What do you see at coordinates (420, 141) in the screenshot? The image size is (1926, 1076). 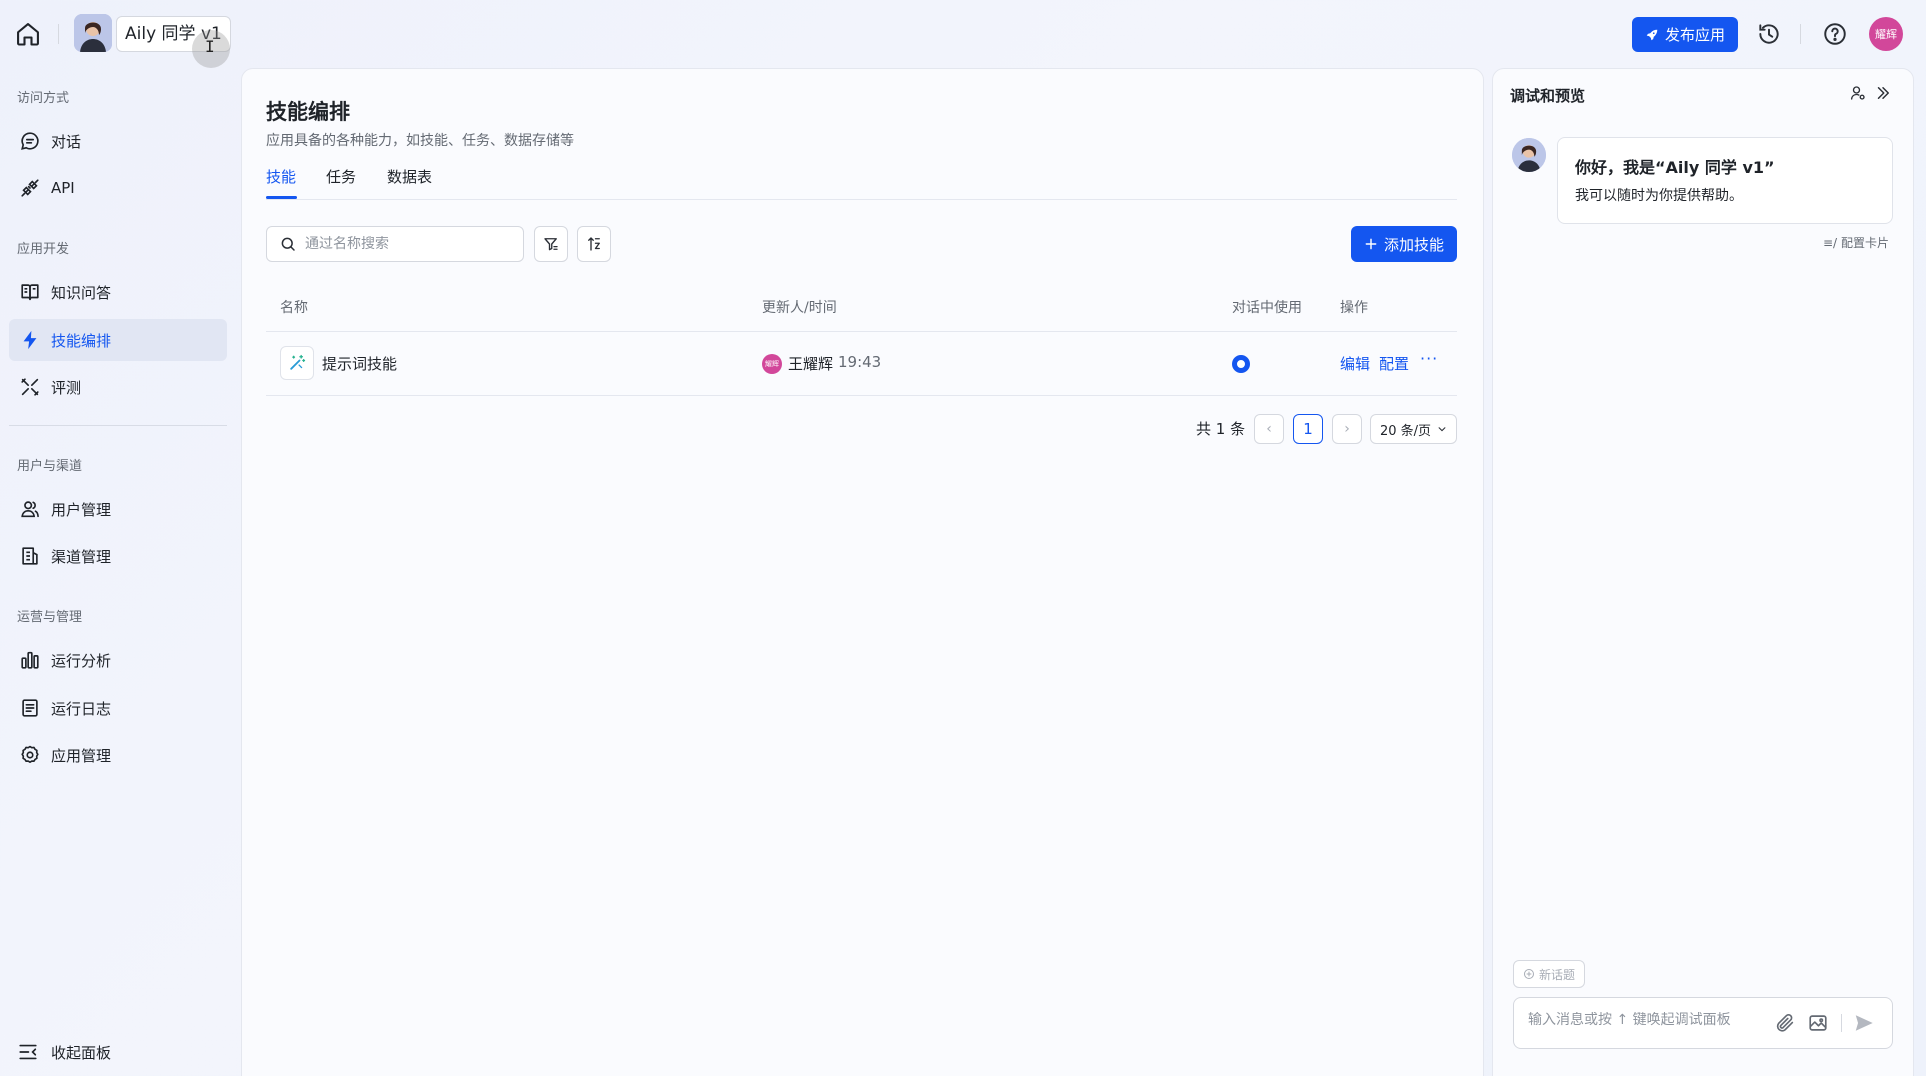 I see `page-subtitle: 应用具备的各种能力，如技能、任务、数据存储等` at bounding box center [420, 141].